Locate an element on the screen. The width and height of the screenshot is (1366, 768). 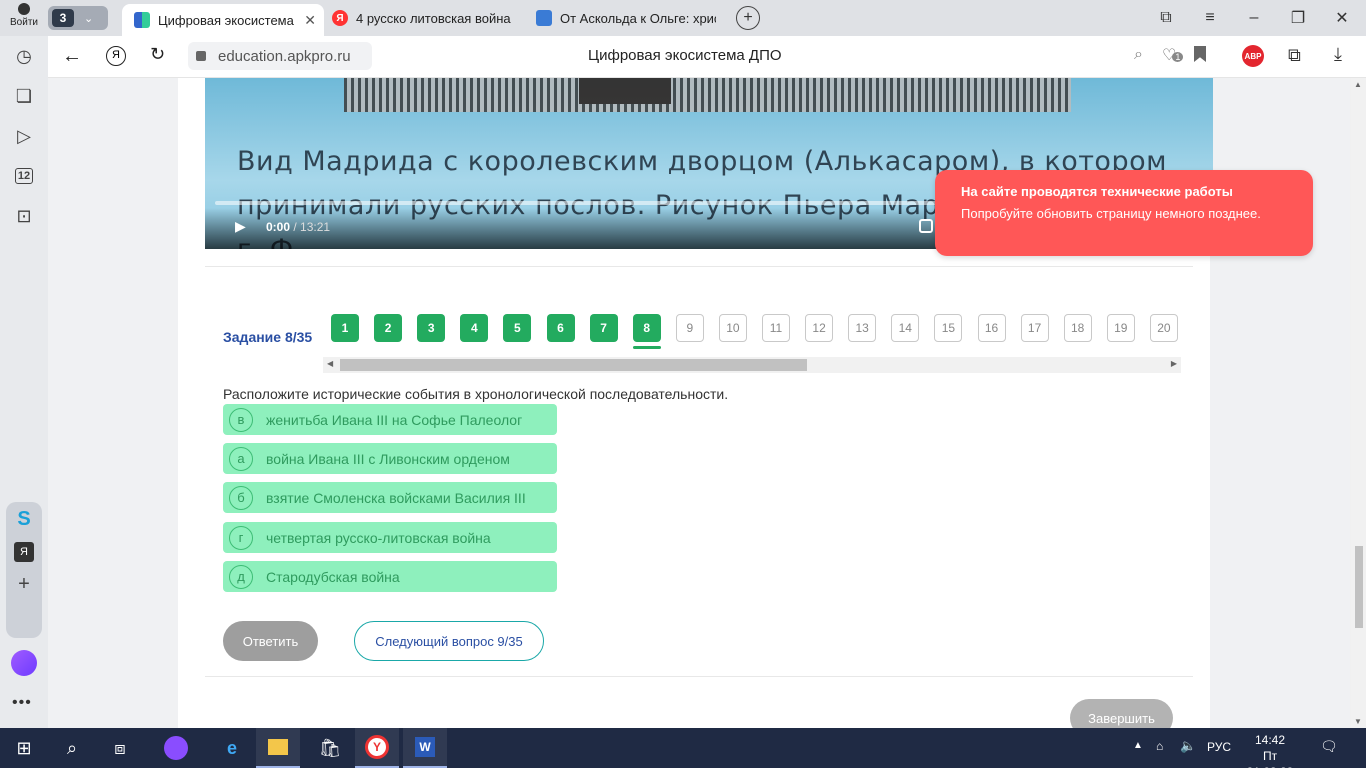
extensions-icon: ⧉ is located at coordinates (1294, 55).